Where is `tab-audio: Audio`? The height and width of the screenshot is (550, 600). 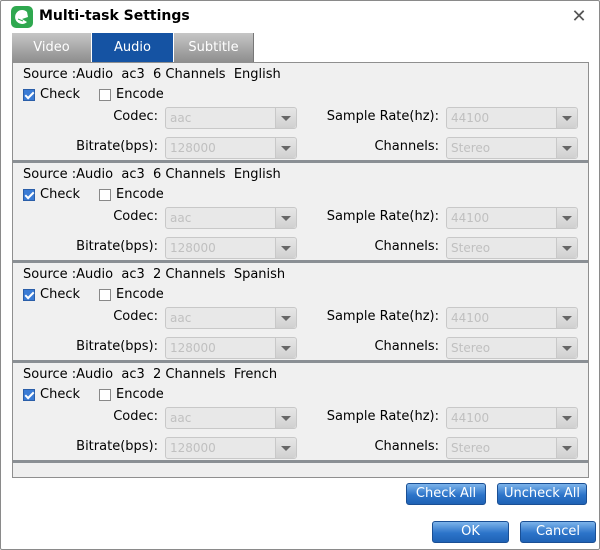
tab-audio: Audio is located at coordinates (133, 47).